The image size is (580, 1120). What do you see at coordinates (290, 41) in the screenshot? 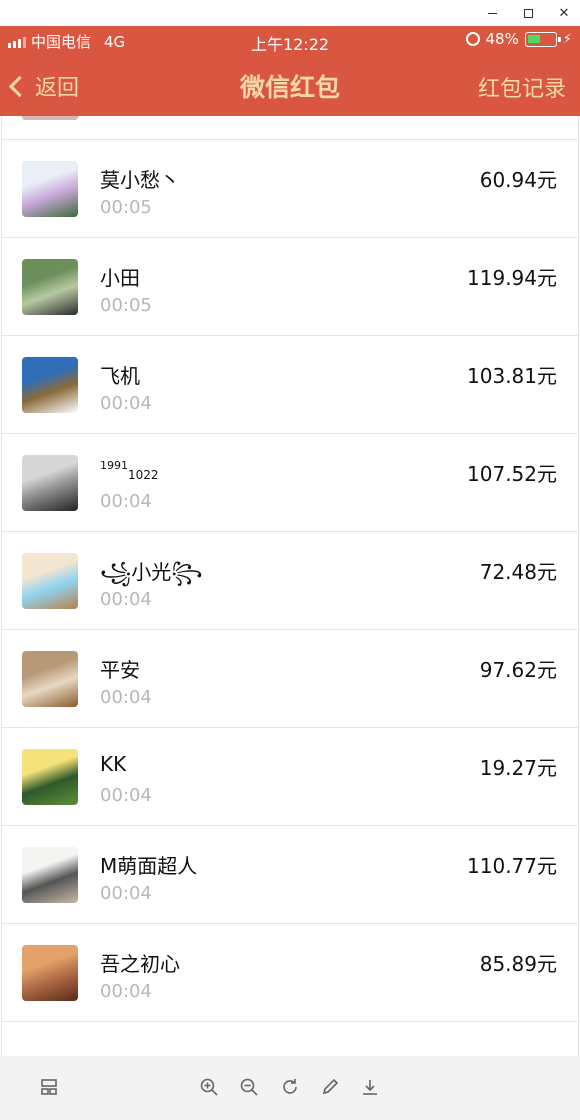
I see `status-bar: 中国电信 4G 上午12:22 48% ⚡` at bounding box center [290, 41].